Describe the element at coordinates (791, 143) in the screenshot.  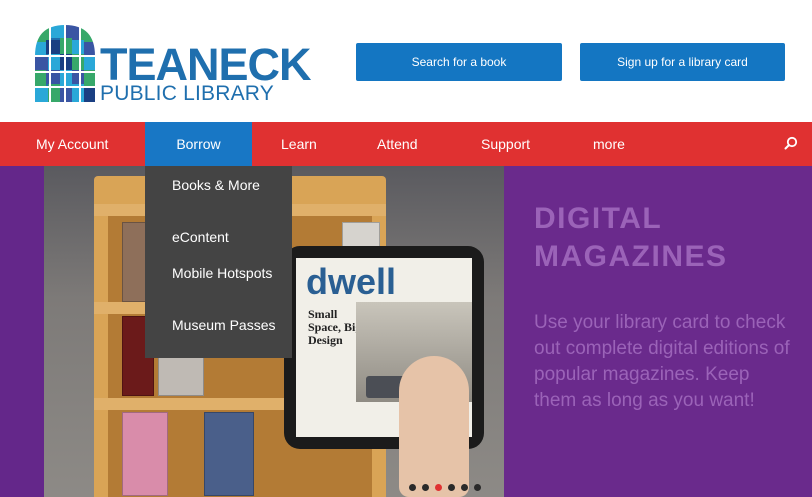
I see `search-icon` at that location.